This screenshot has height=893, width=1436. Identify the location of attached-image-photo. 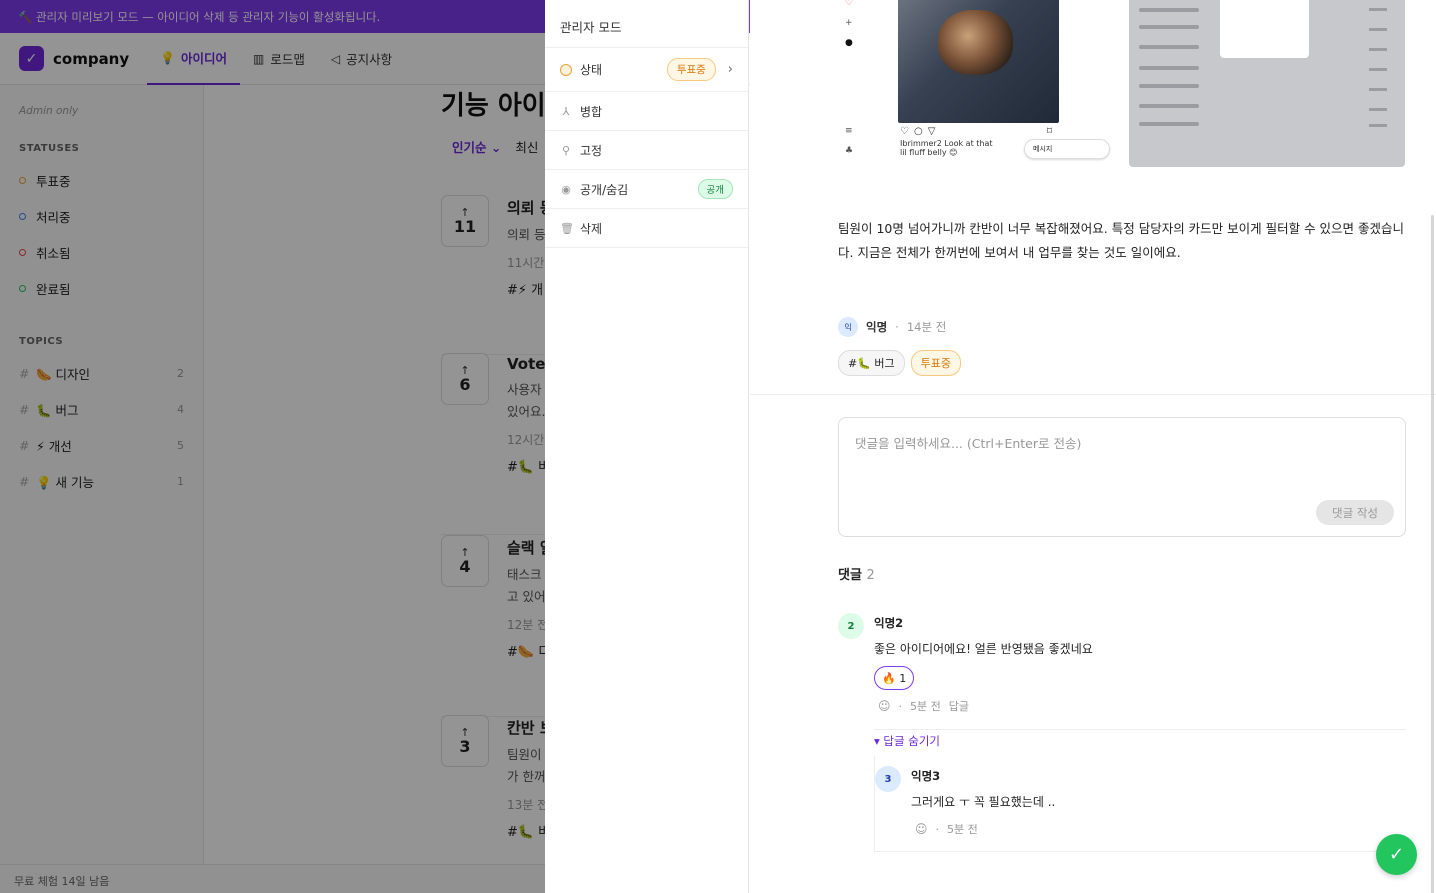
(978, 61).